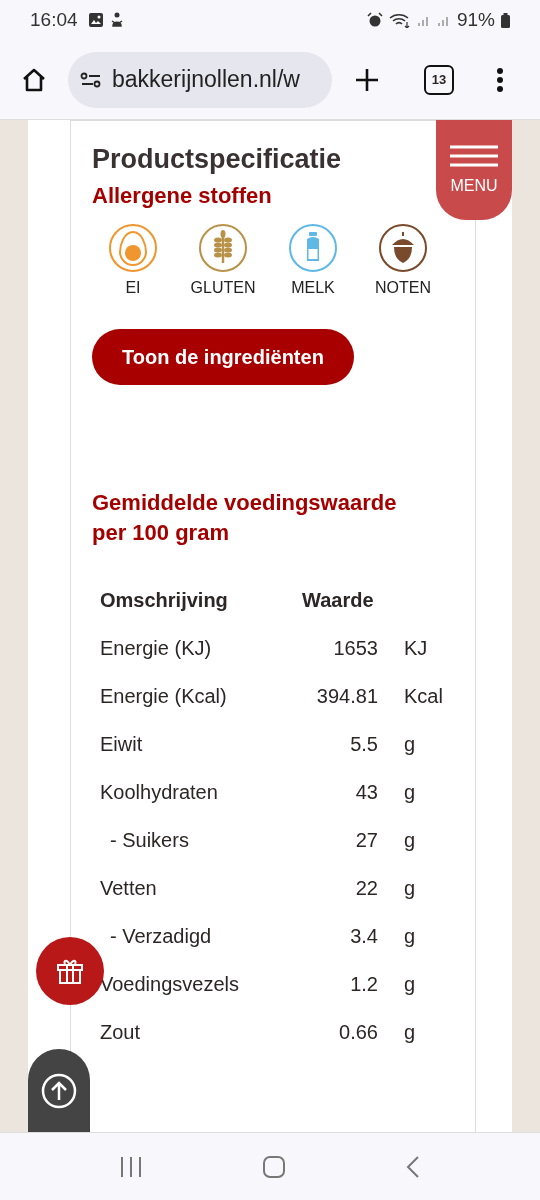 Image resolution: width=540 pixels, height=1200 pixels. Describe the element at coordinates (164, 696) in the screenshot. I see `table-cell-text: Energie (Kcal)` at that location.